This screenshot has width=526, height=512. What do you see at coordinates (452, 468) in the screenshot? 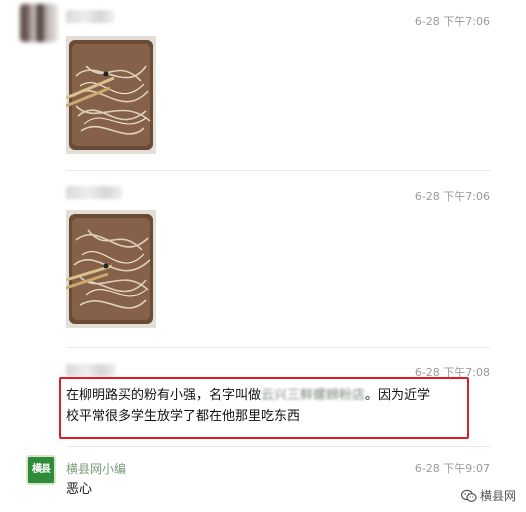
I see `message-timestamp: 6-28 下午9:07` at bounding box center [452, 468].